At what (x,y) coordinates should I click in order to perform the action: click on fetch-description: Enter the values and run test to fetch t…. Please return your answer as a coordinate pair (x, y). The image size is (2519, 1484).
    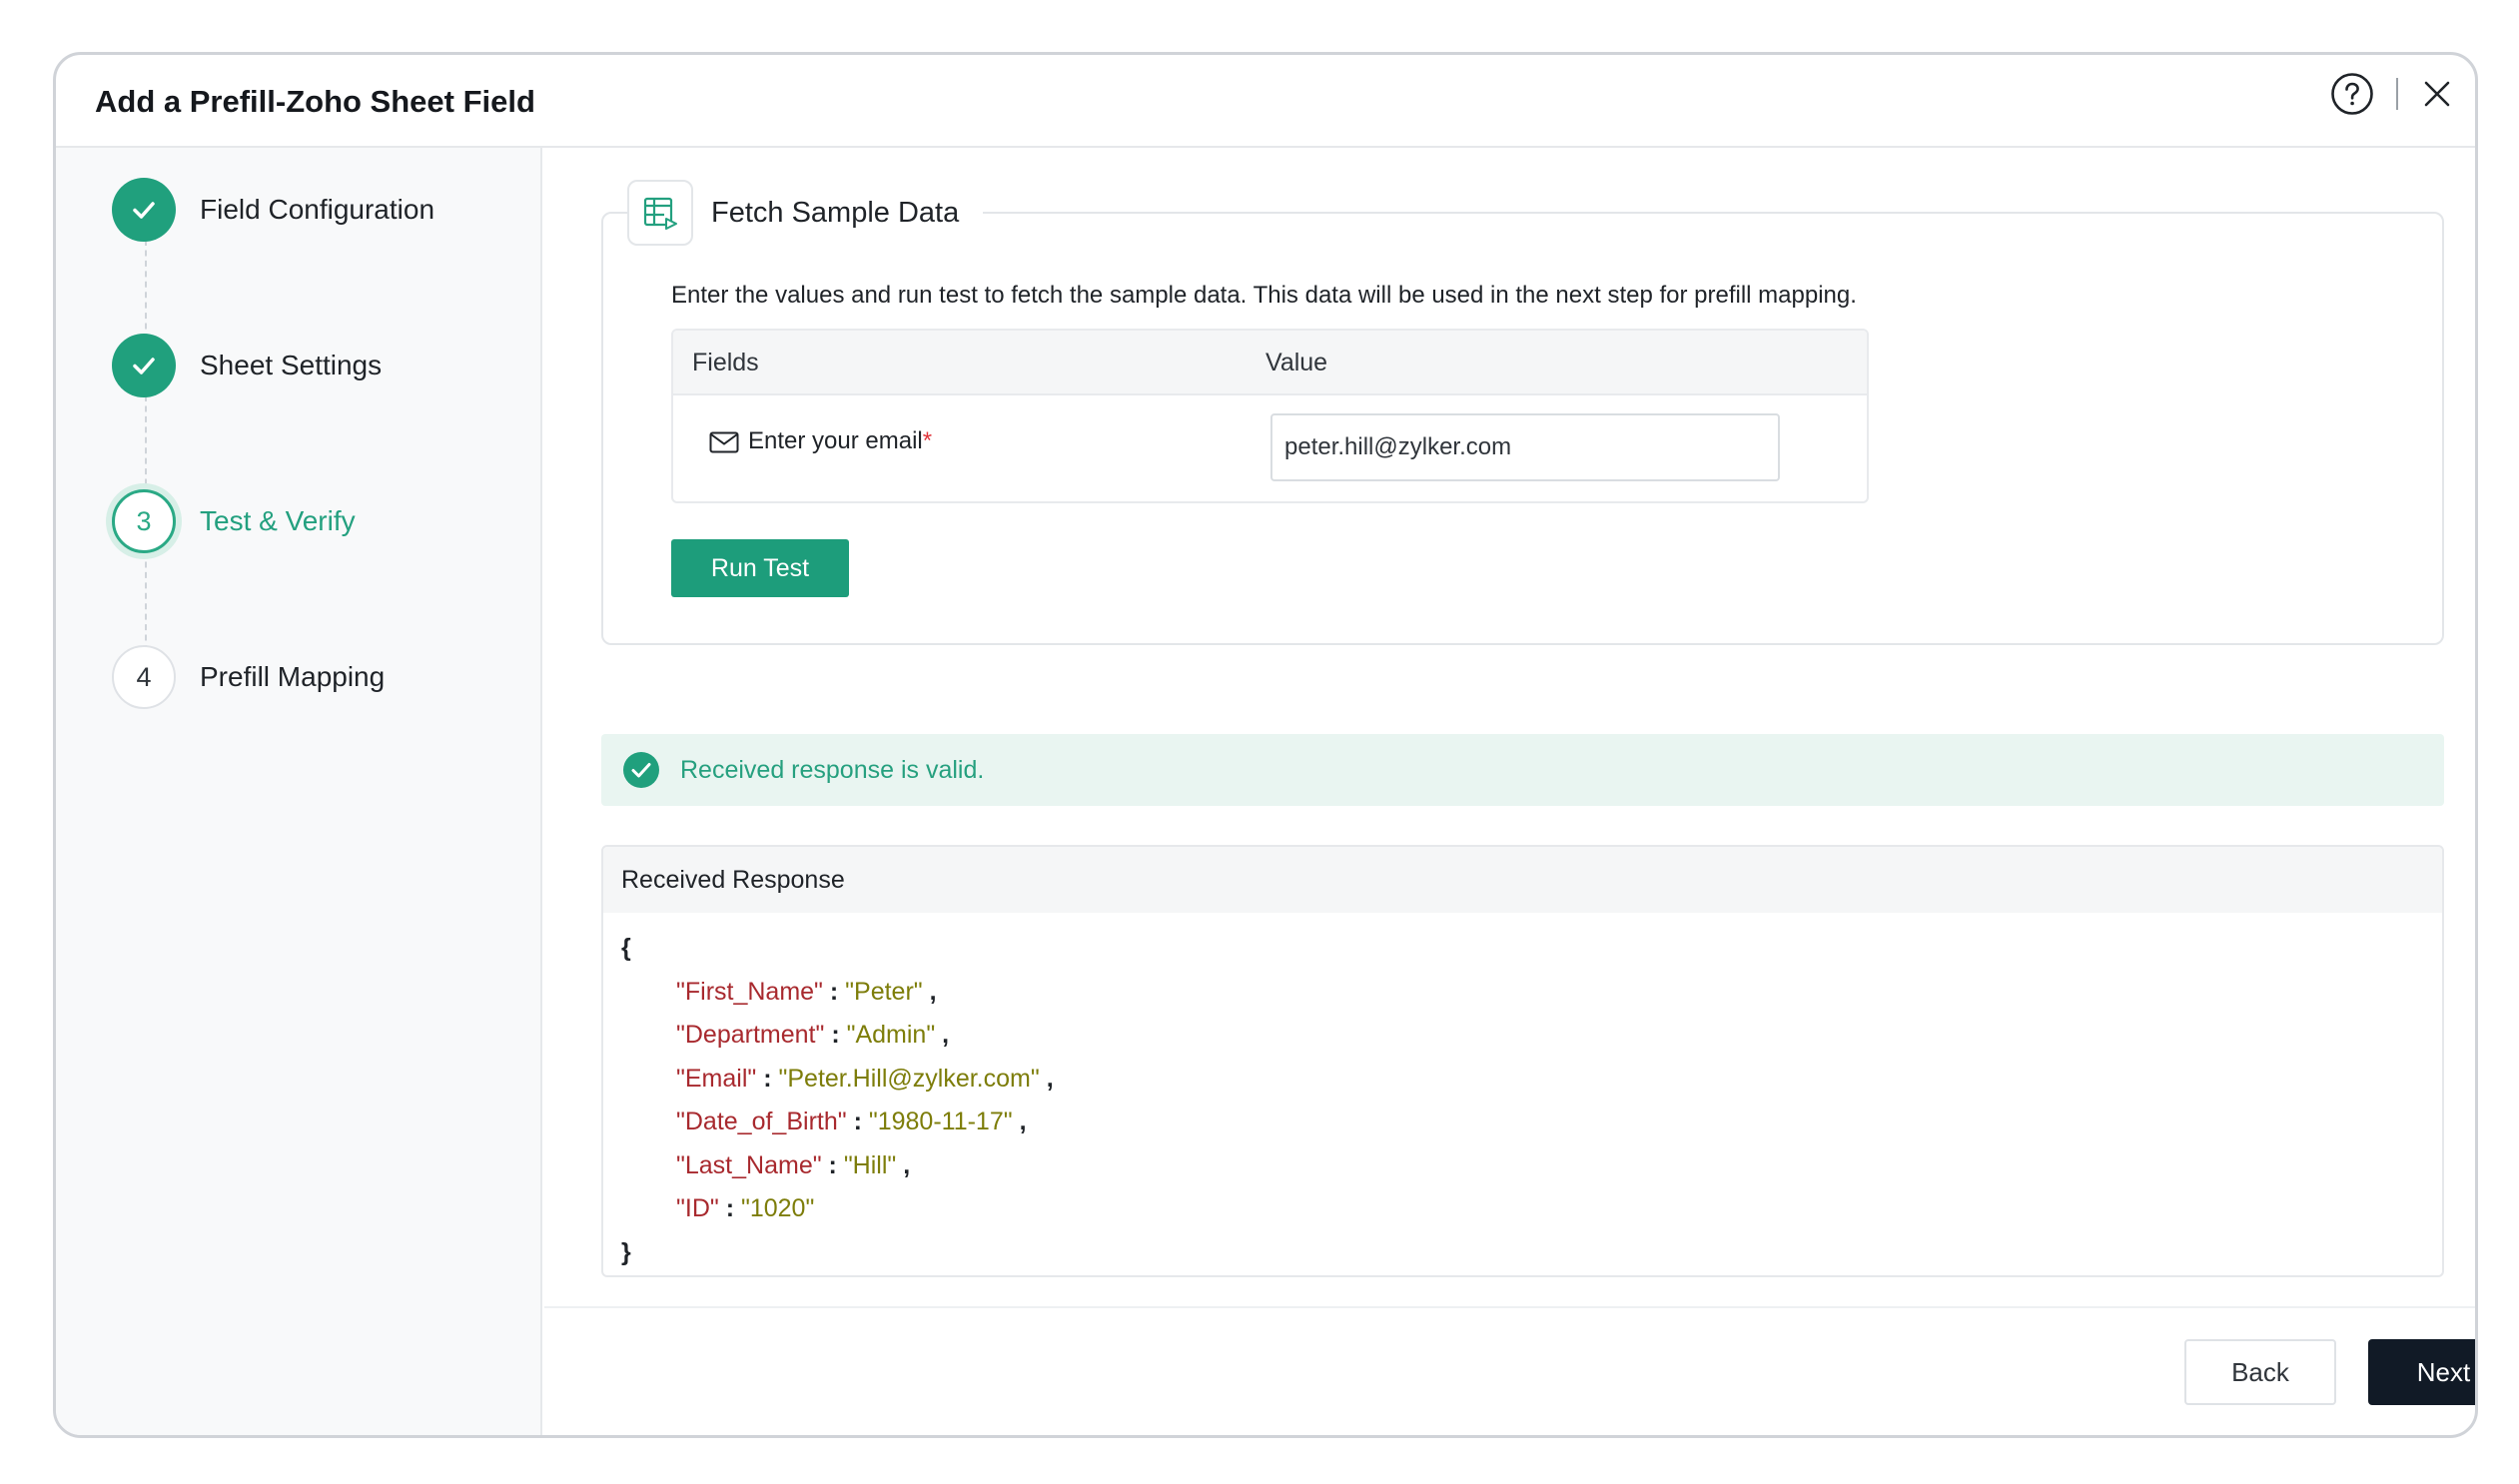
    Looking at the image, I should click on (1264, 296).